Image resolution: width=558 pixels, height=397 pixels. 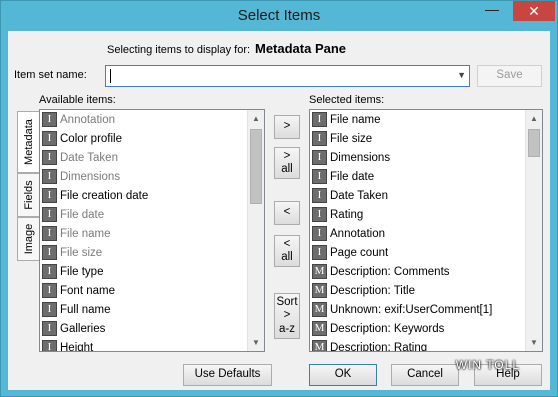 I want to click on list-item: I Rating, so click(x=417, y=214).